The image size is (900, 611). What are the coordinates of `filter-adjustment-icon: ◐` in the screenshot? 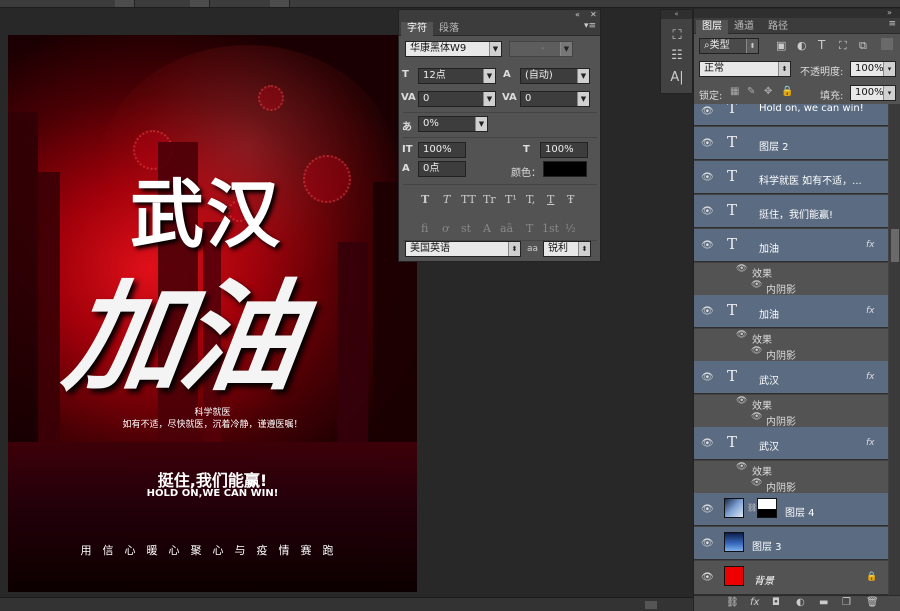 It's located at (802, 45).